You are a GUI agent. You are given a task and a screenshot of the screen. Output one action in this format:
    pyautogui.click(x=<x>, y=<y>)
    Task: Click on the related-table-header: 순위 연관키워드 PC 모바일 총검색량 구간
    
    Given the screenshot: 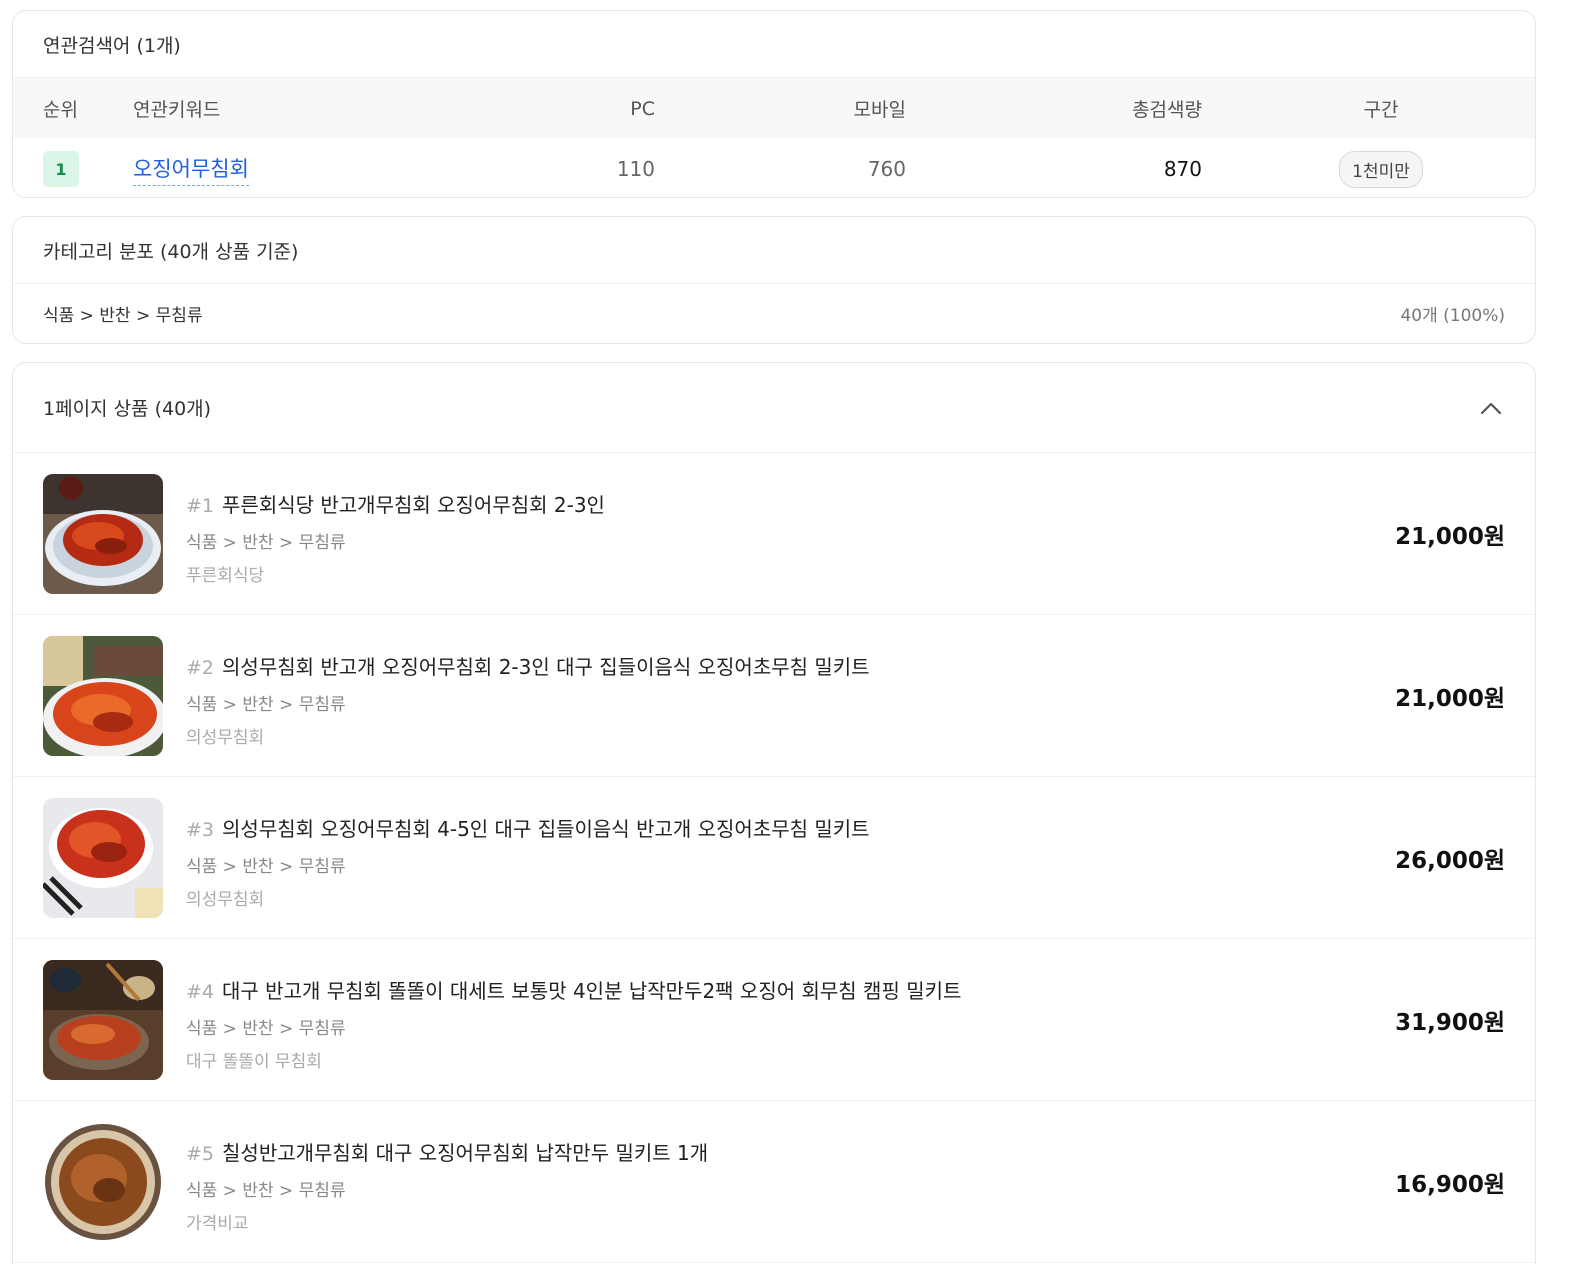 What is the action you would take?
    pyautogui.click(x=774, y=108)
    